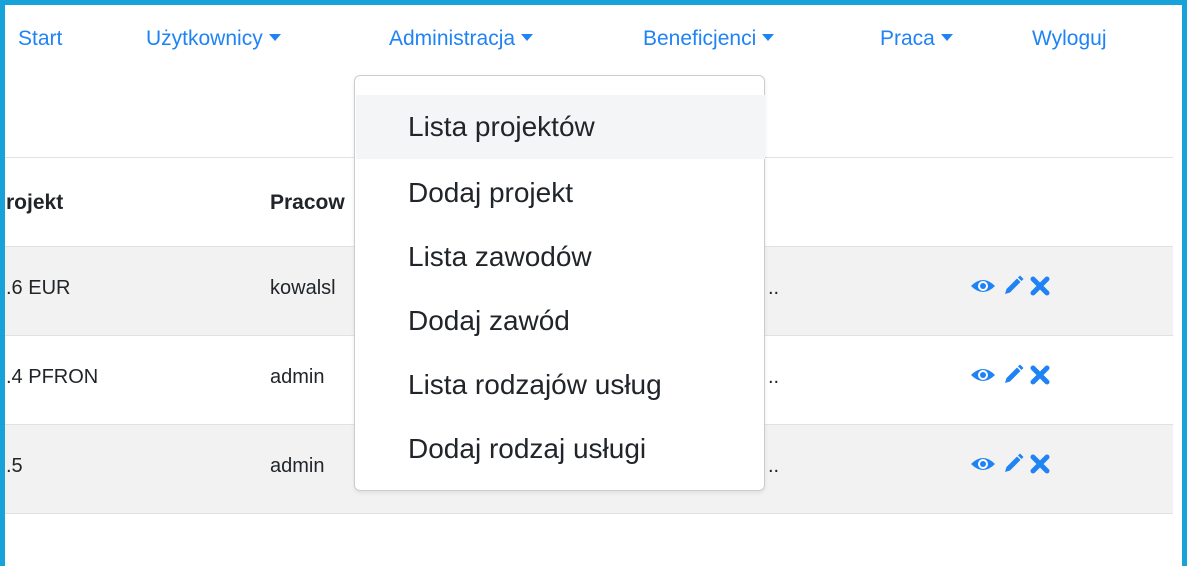 Image resolution: width=1187 pixels, height=566 pixels. I want to click on nav-beneficiaries-label: Beneficjenci, so click(700, 38).